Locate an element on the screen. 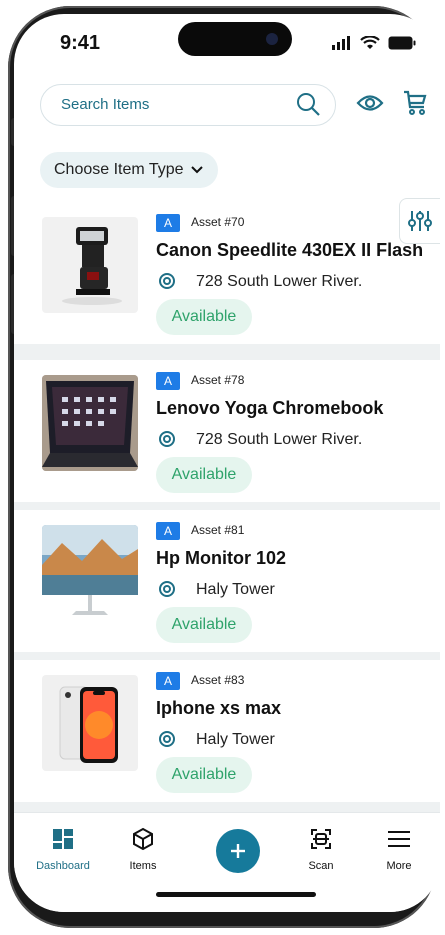 This screenshot has height=935, width=445. filter-button is located at coordinates (419, 221).